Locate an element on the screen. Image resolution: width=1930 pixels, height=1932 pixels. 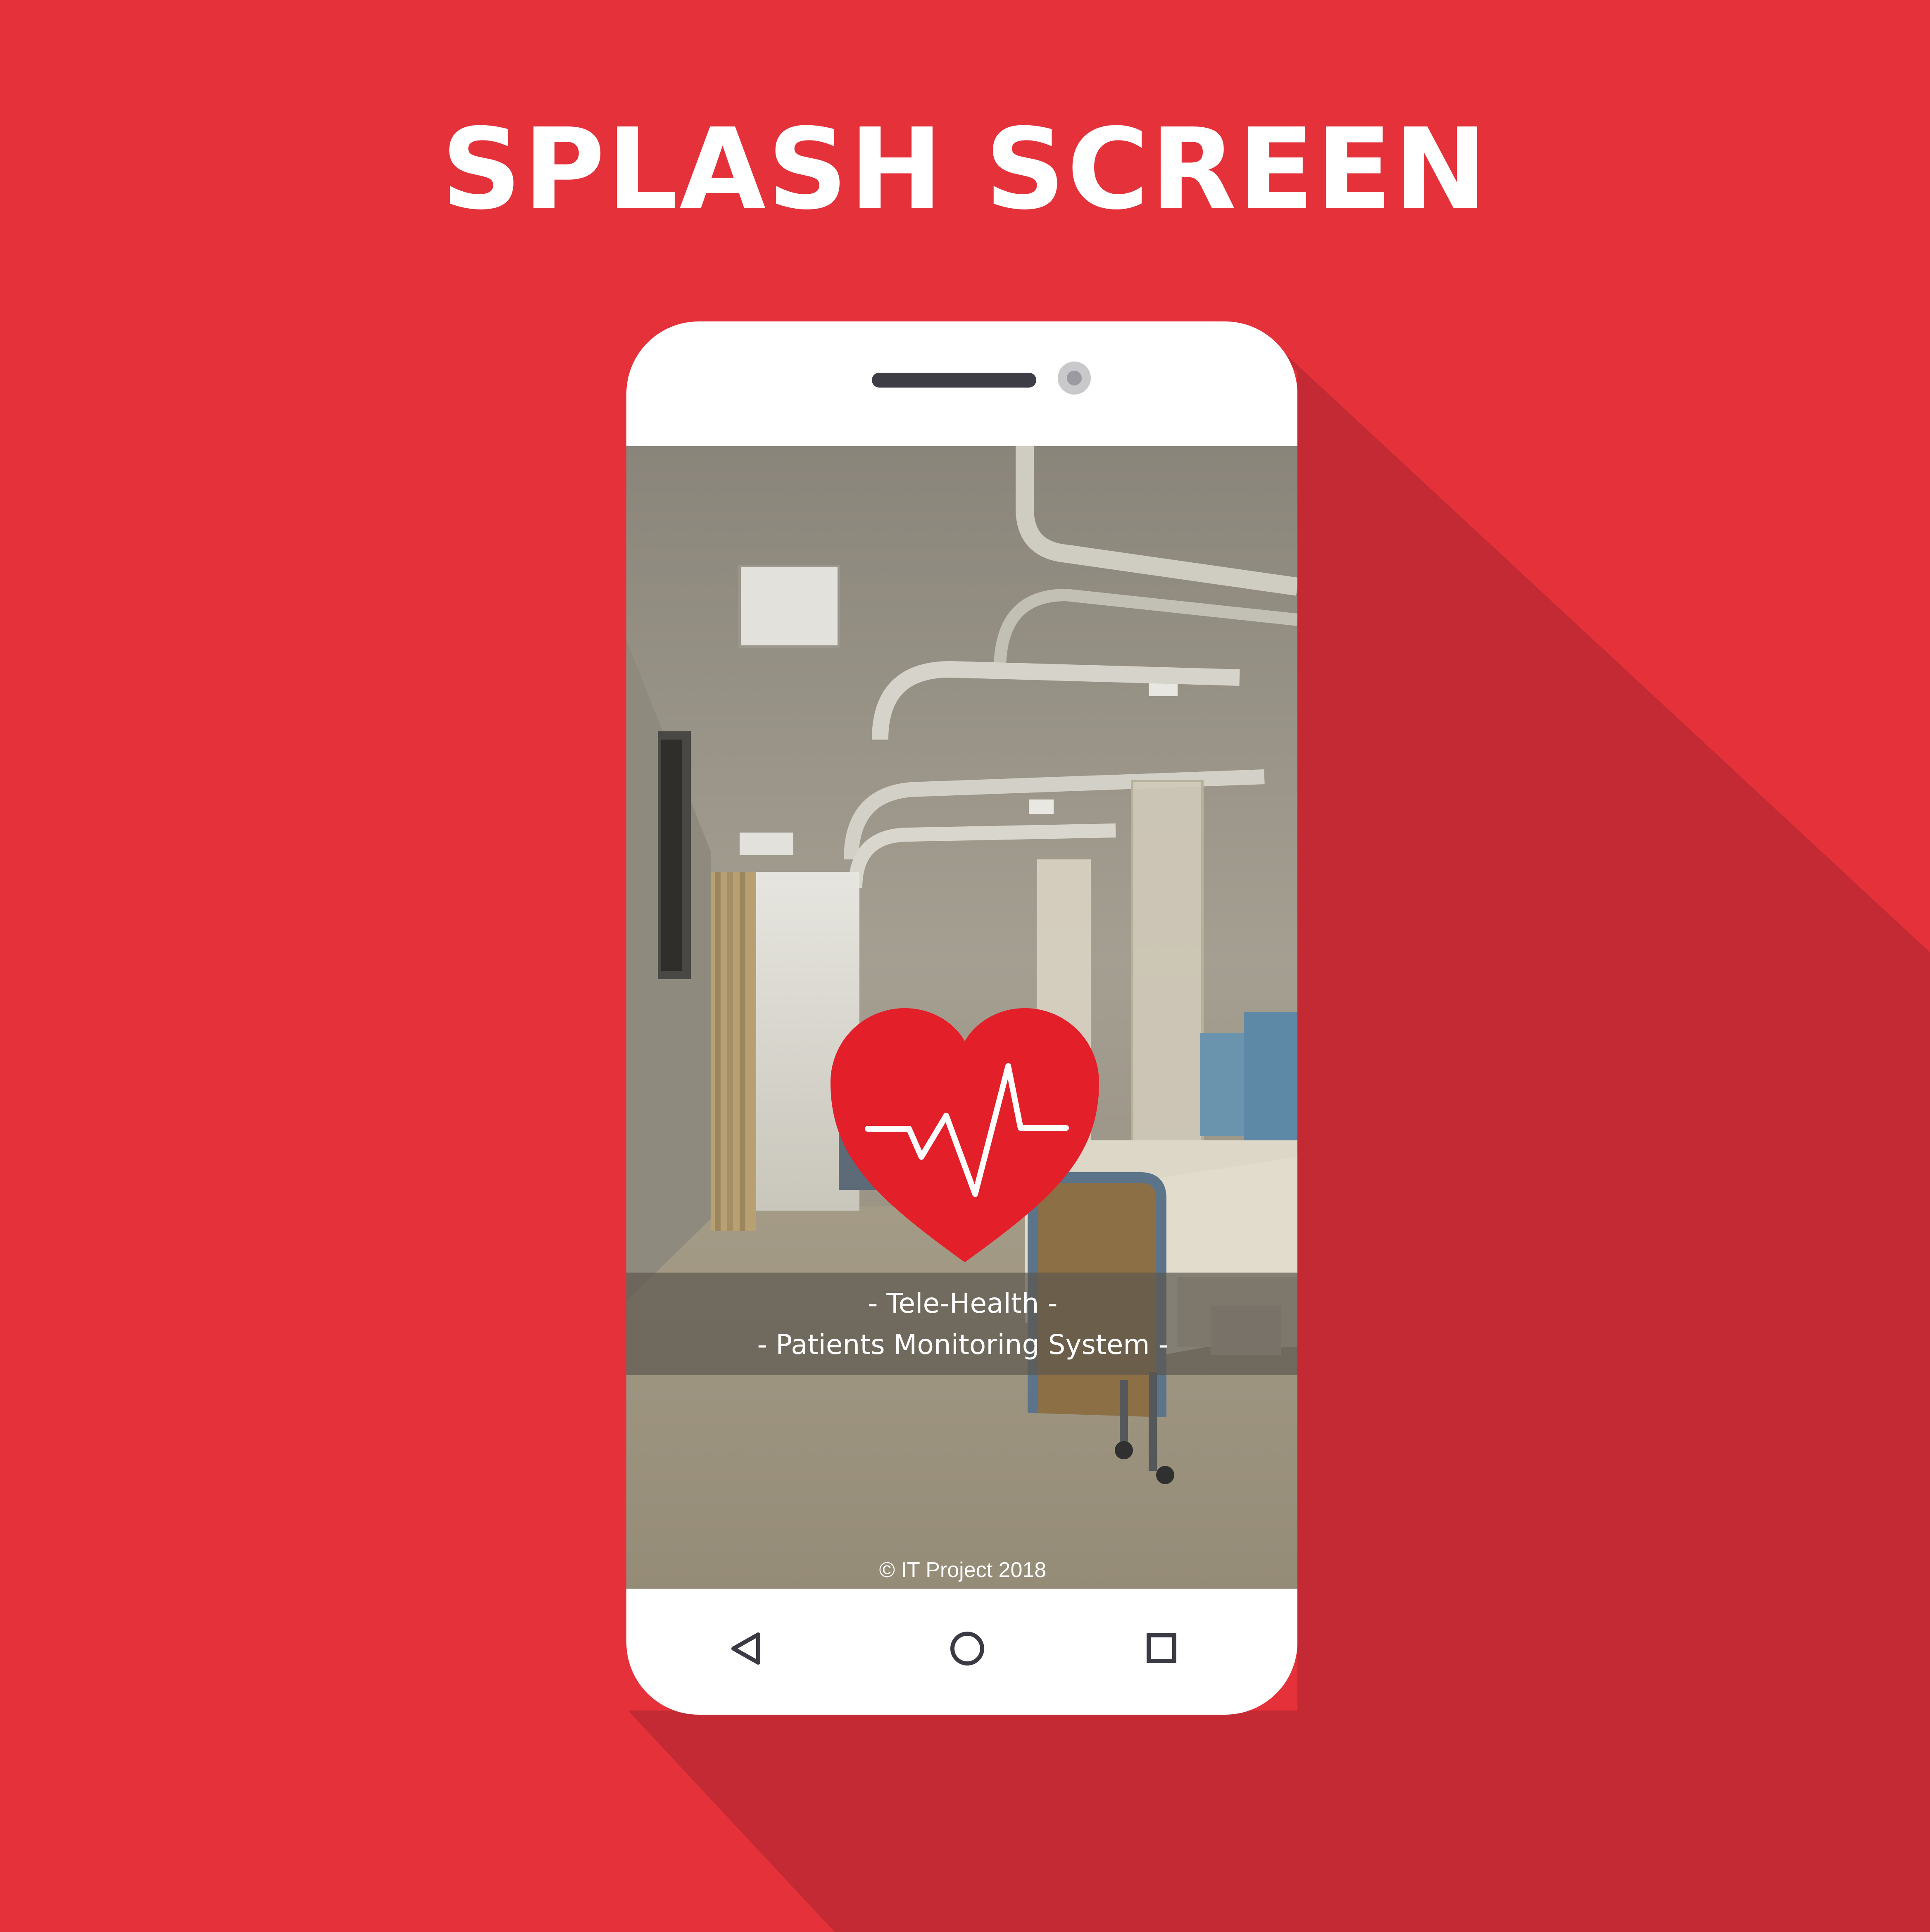
app-subtitle: - Patients Monitoring System - is located at coordinates (962, 1345).